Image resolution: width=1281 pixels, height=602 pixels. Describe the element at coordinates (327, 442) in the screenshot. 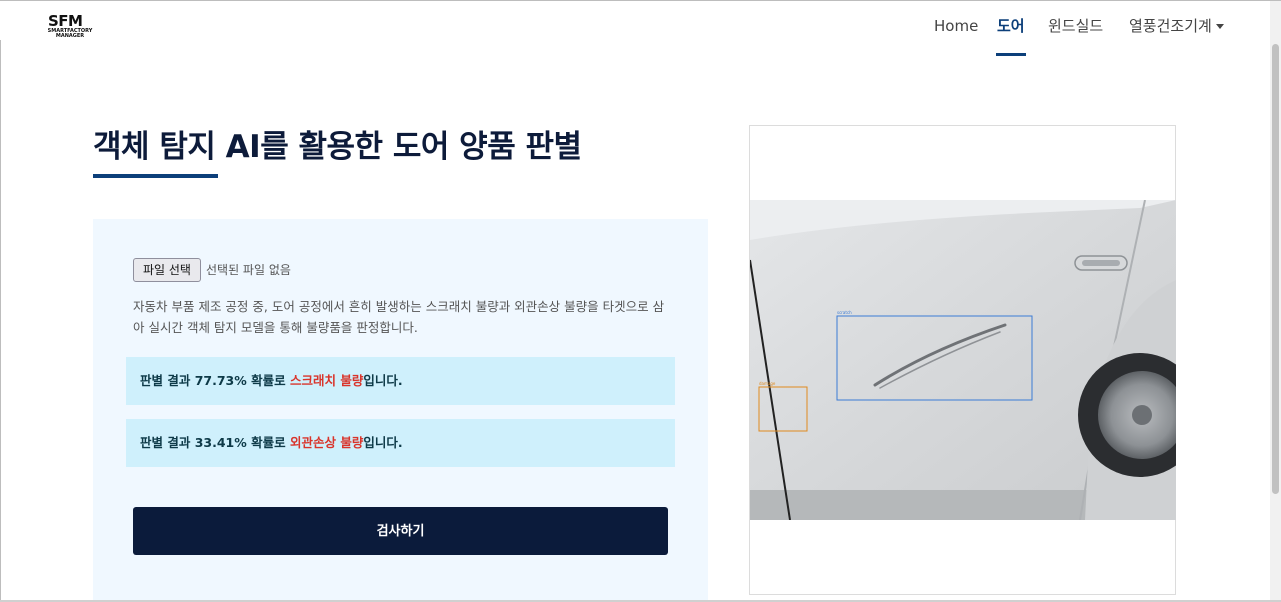

I see `result-defect-label: 외관손상 불량` at that location.